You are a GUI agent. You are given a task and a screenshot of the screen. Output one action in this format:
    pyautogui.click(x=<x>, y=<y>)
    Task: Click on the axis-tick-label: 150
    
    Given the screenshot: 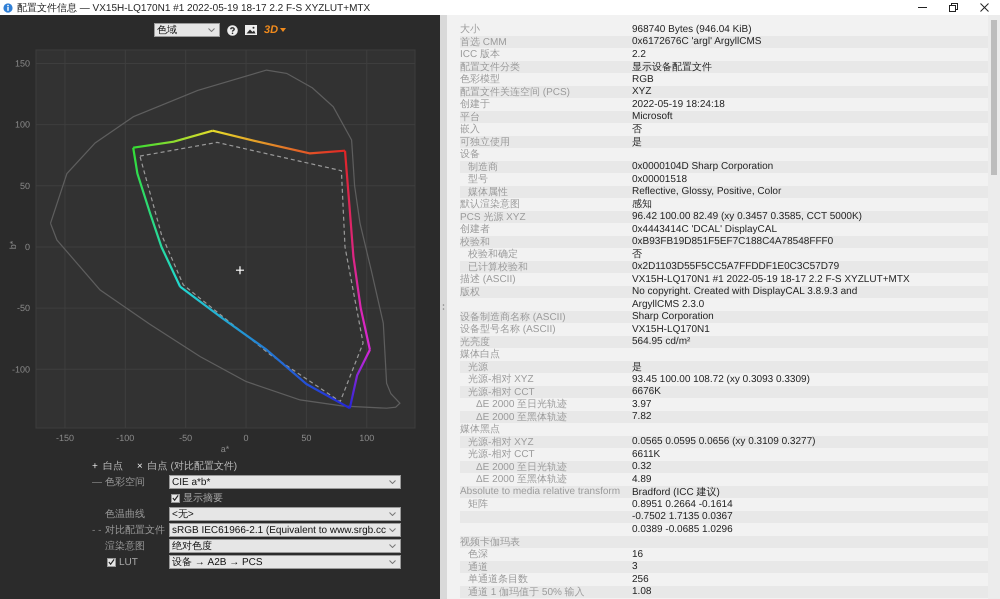 What is the action you would take?
    pyautogui.click(x=22, y=63)
    